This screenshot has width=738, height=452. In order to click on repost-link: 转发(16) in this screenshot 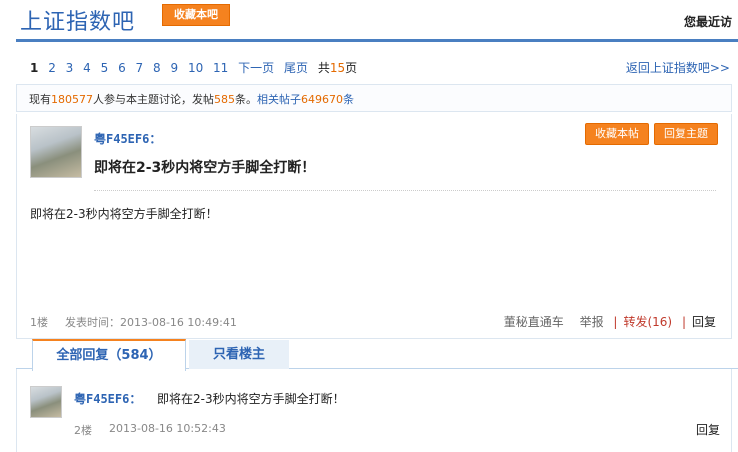, I will do `click(647, 322)`.